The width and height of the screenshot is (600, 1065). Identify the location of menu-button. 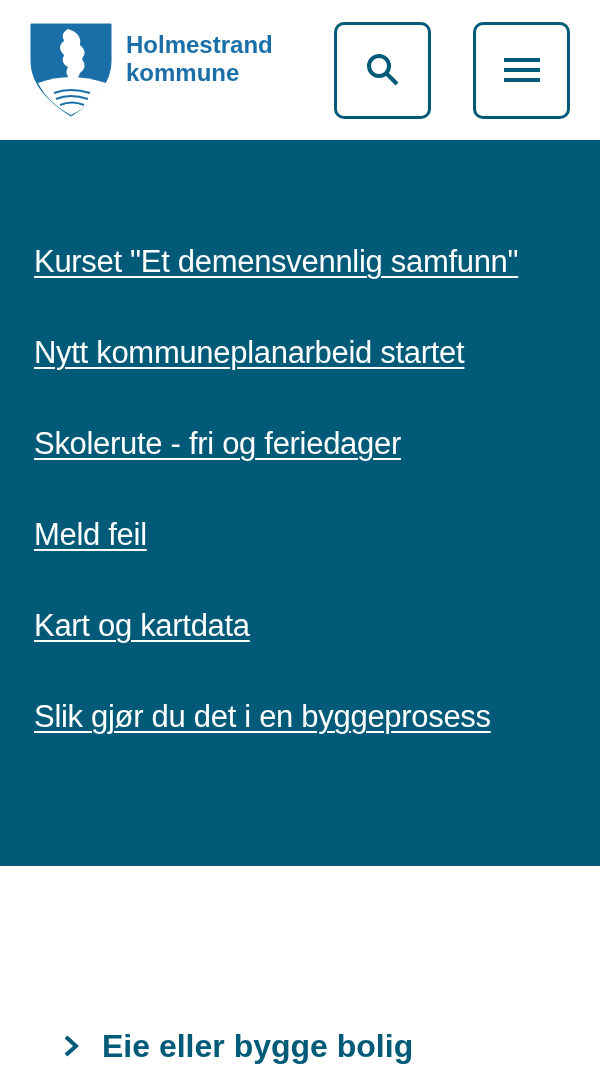
(521, 70).